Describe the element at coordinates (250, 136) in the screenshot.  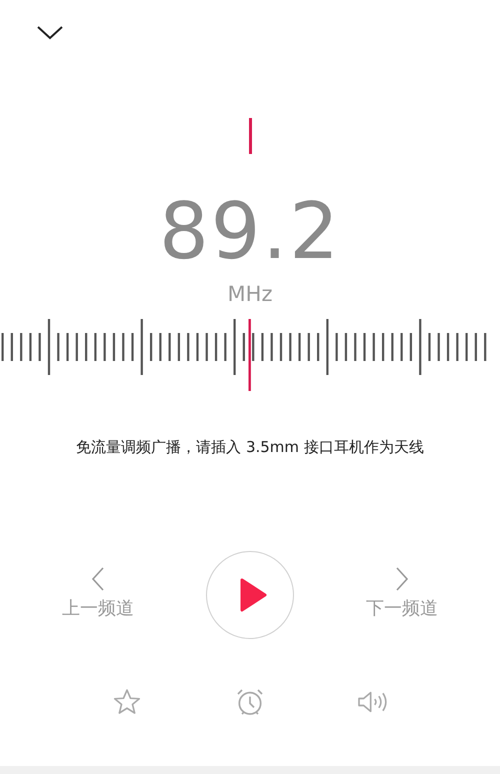
I see `tuner-marker-icon` at that location.